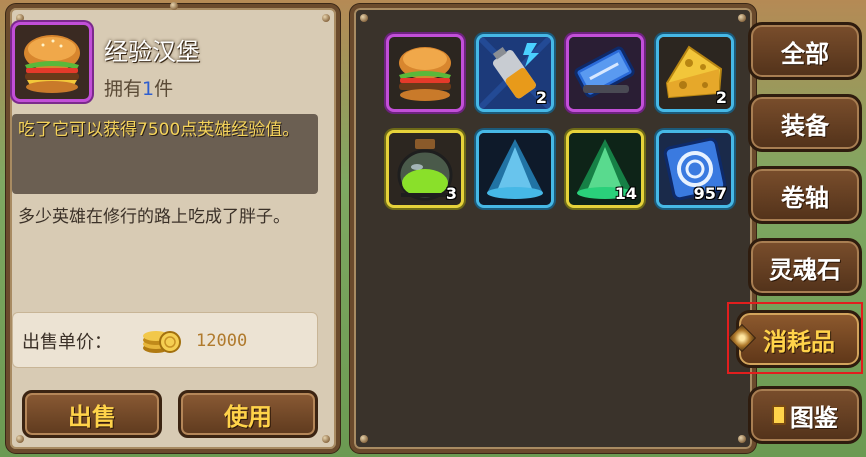  What do you see at coordinates (425, 169) in the screenshot?
I see `inventory-slot: 3` at bounding box center [425, 169].